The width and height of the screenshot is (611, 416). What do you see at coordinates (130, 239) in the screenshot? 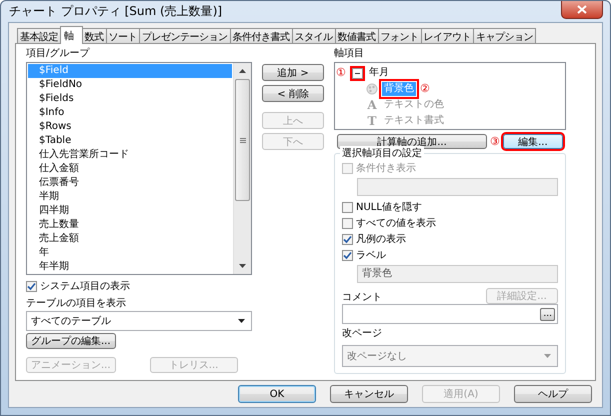
I see `list-item: 売上金額` at bounding box center [130, 239].